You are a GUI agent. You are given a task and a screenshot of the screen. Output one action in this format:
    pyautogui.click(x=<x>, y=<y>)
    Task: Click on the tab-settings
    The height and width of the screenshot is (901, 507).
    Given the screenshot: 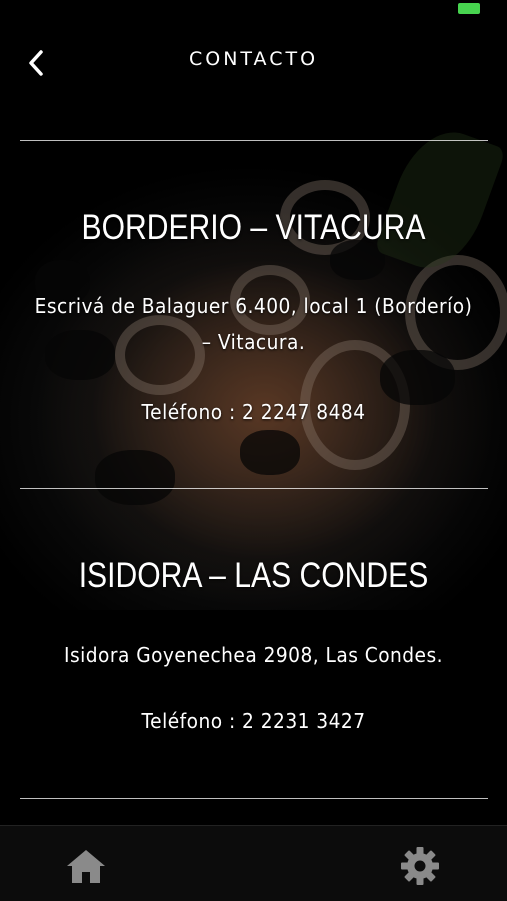 What is the action you would take?
    pyautogui.click(x=420, y=866)
    